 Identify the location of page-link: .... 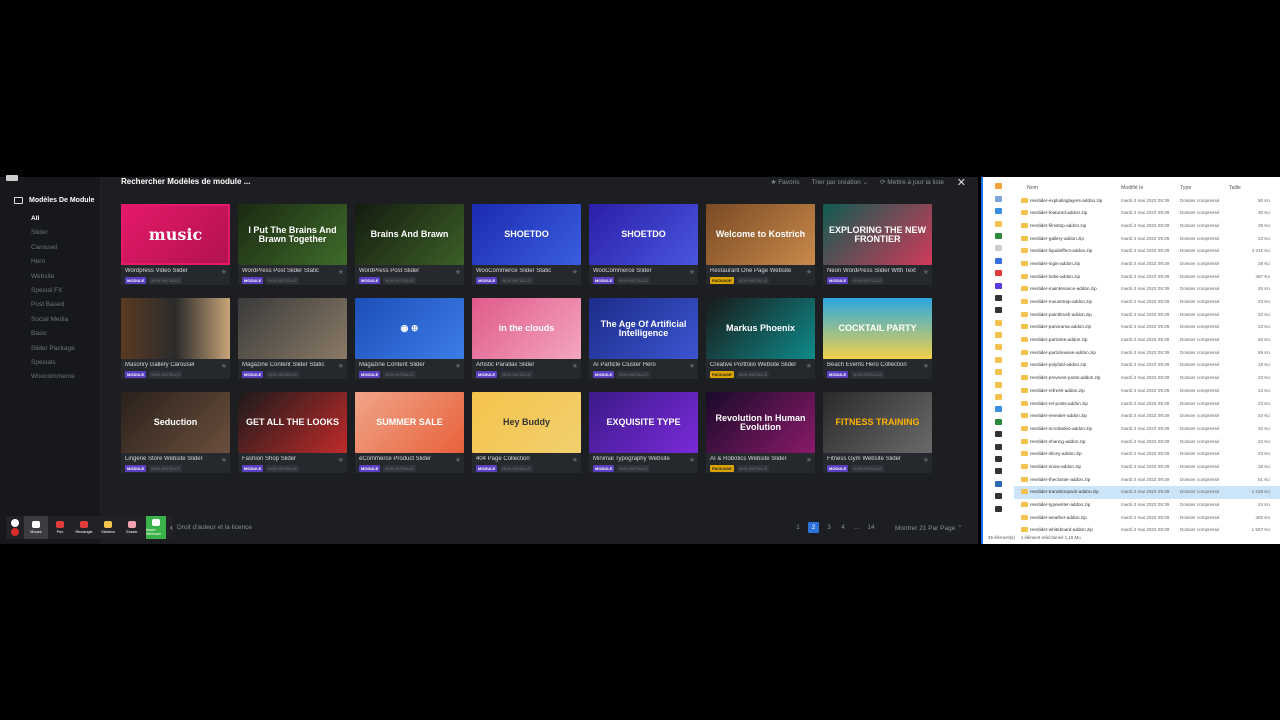
(857, 527).